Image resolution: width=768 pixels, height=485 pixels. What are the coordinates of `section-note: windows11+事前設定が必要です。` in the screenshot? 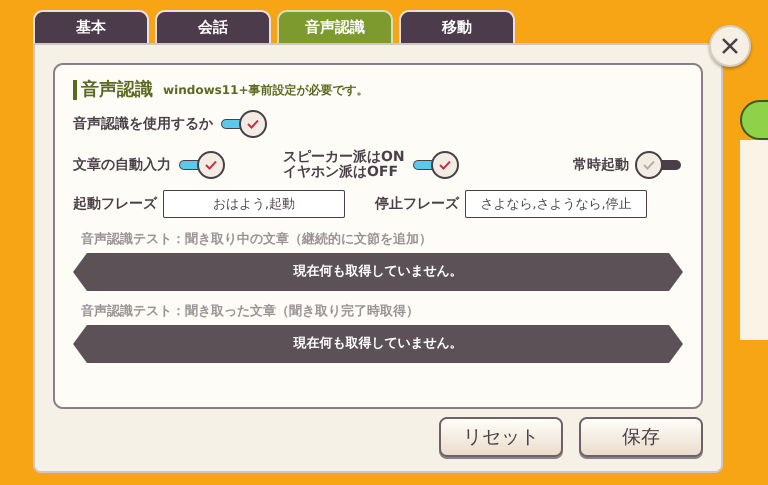 It's located at (266, 90).